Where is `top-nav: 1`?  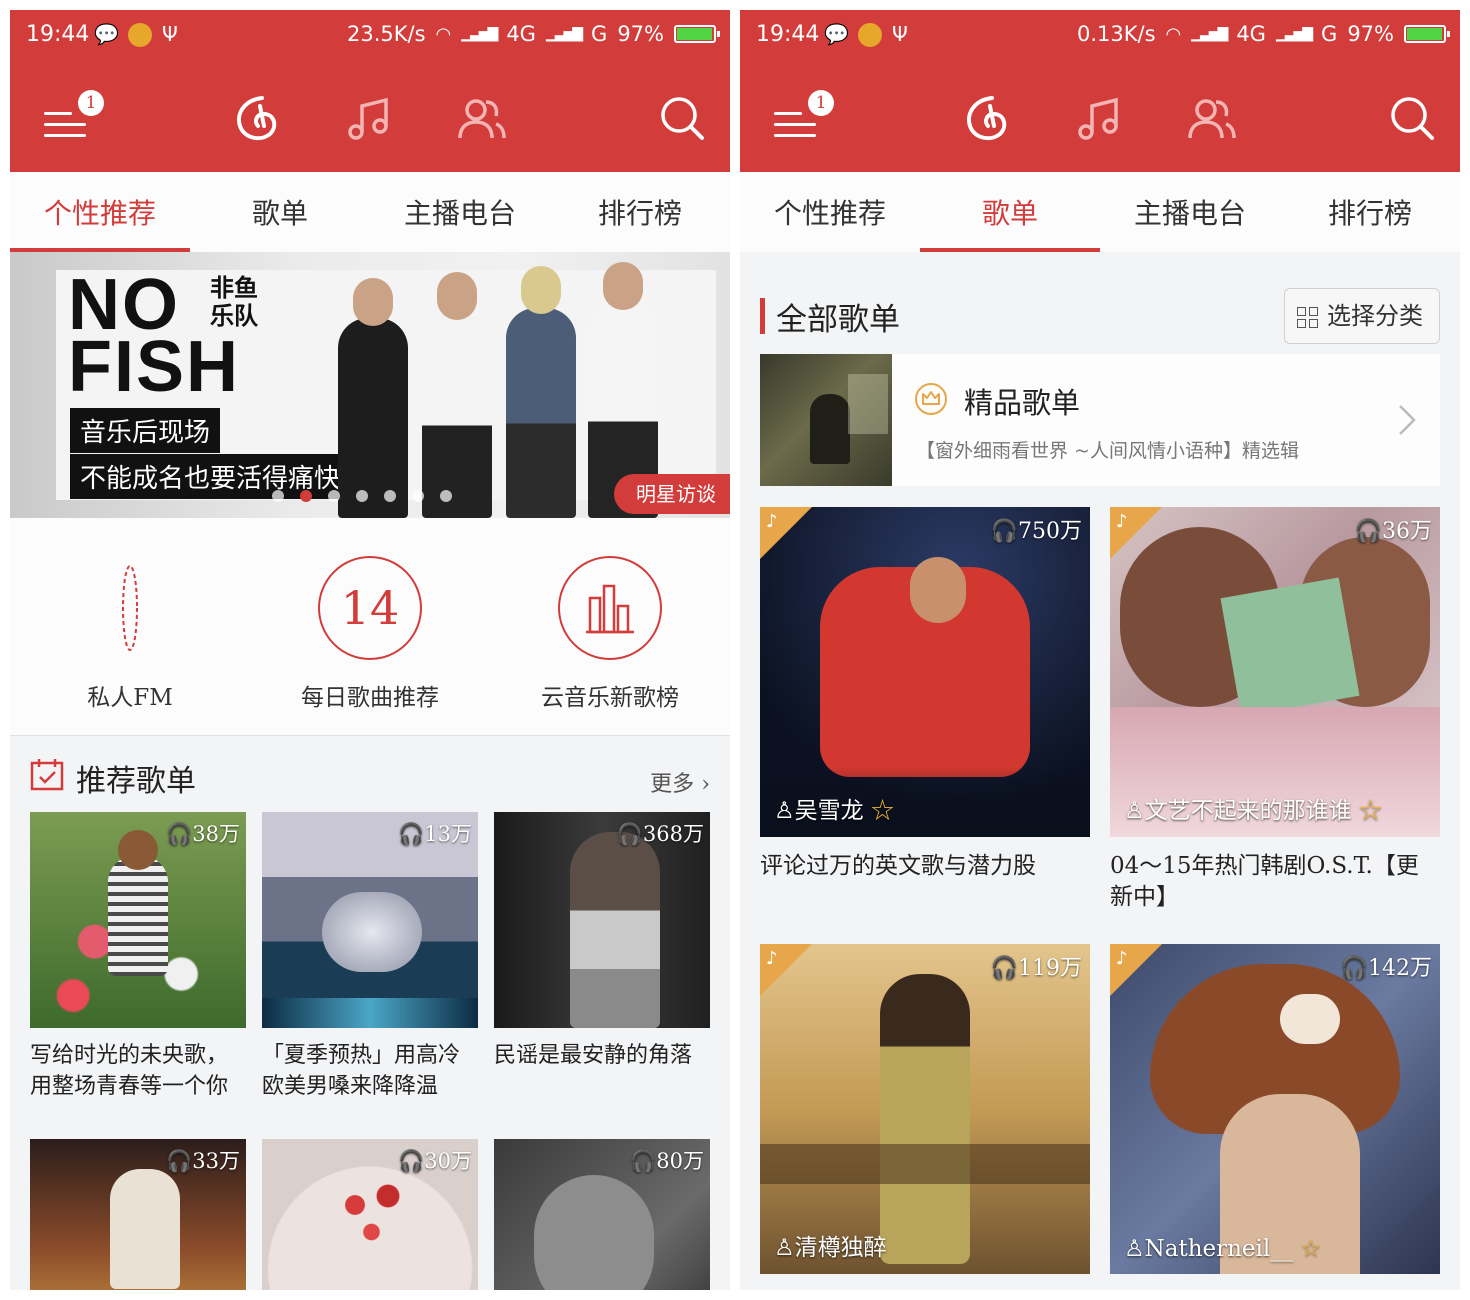
top-nav: 1 is located at coordinates (370, 120).